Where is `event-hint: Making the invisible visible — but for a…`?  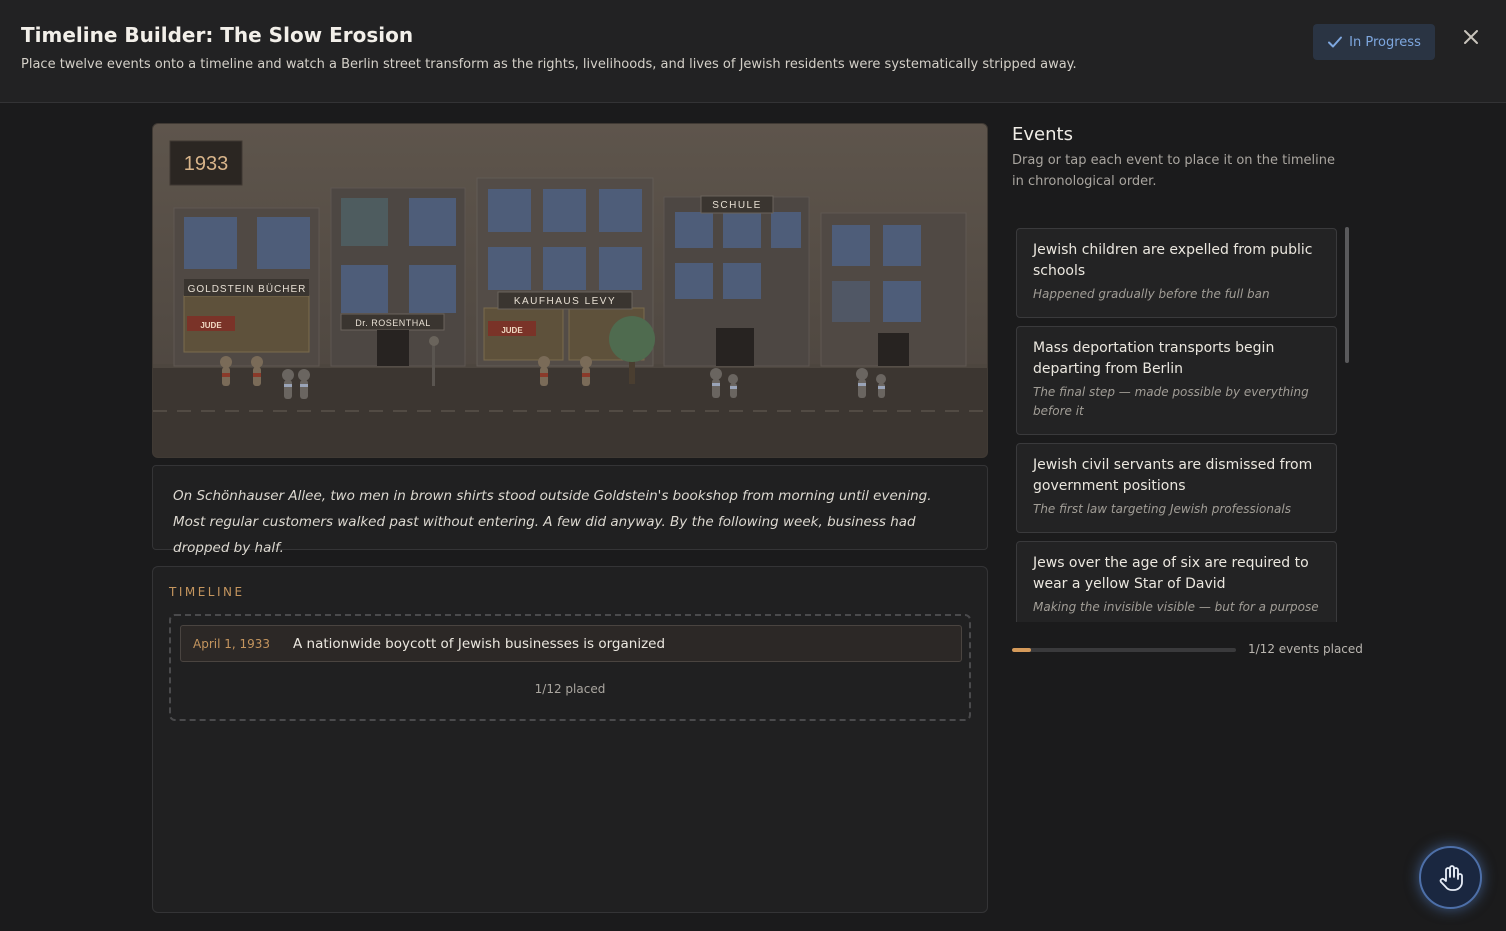
event-hint: Making the invisible visible — but for a… is located at coordinates (1176, 607).